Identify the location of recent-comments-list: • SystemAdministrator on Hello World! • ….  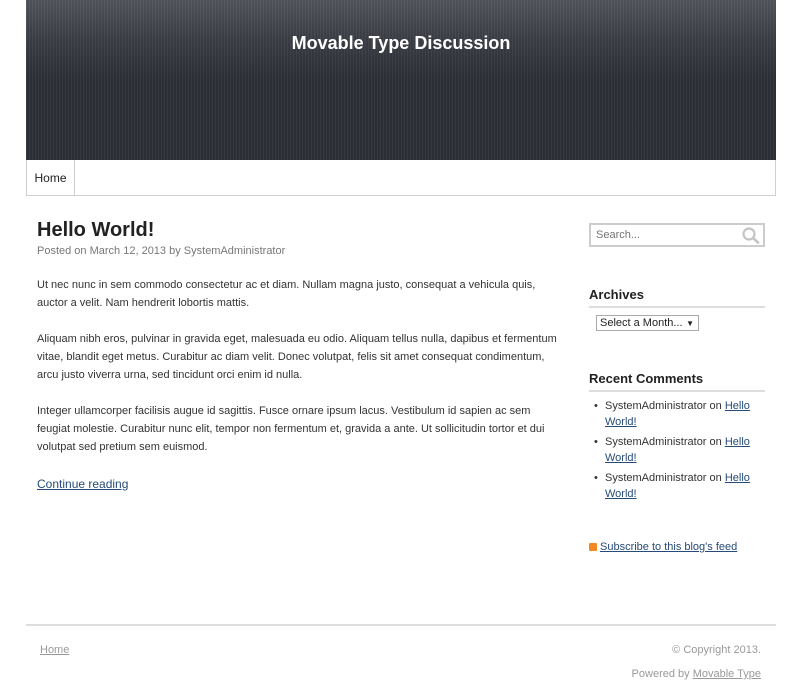
(678, 452).